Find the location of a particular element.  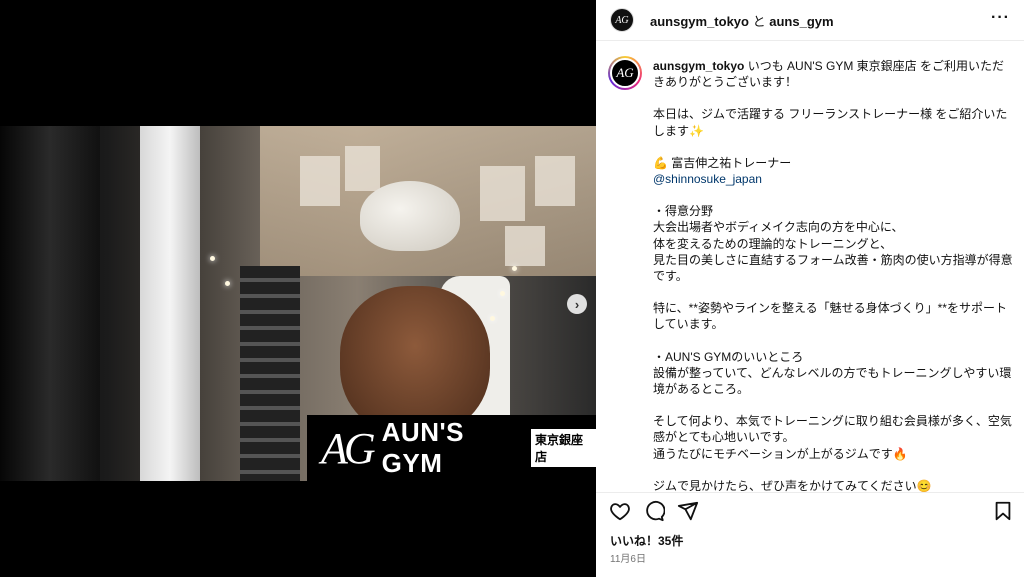

more-options-button: ··· is located at coordinates (1000, 18).